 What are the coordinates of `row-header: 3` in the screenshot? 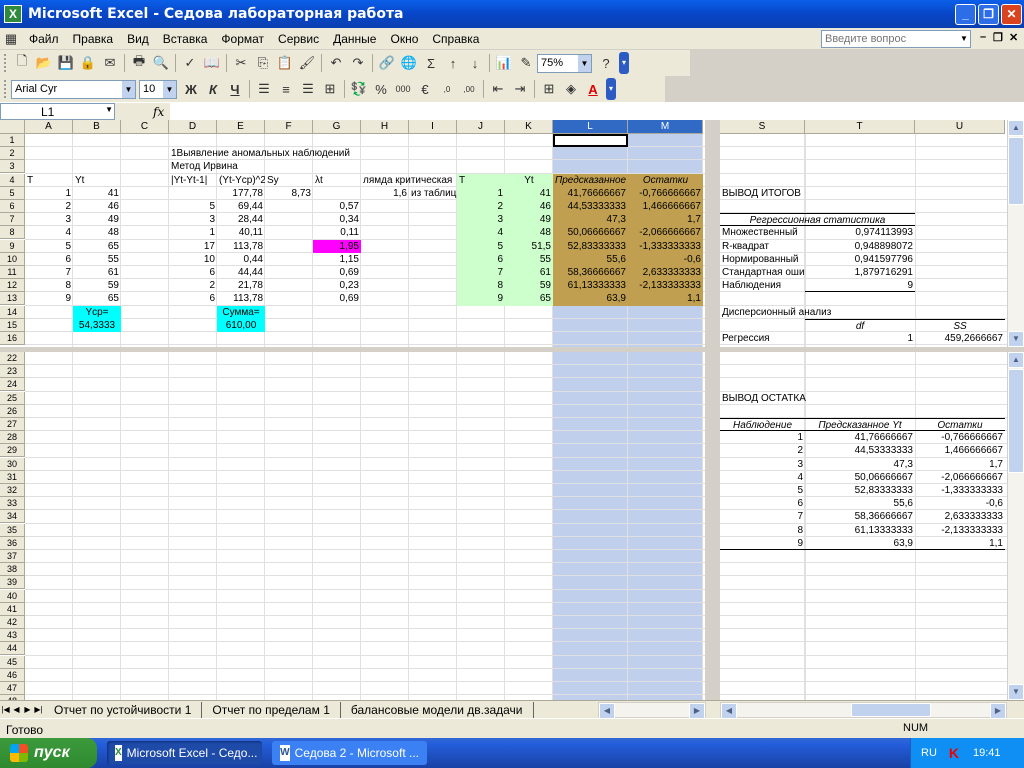 It's located at (12, 167).